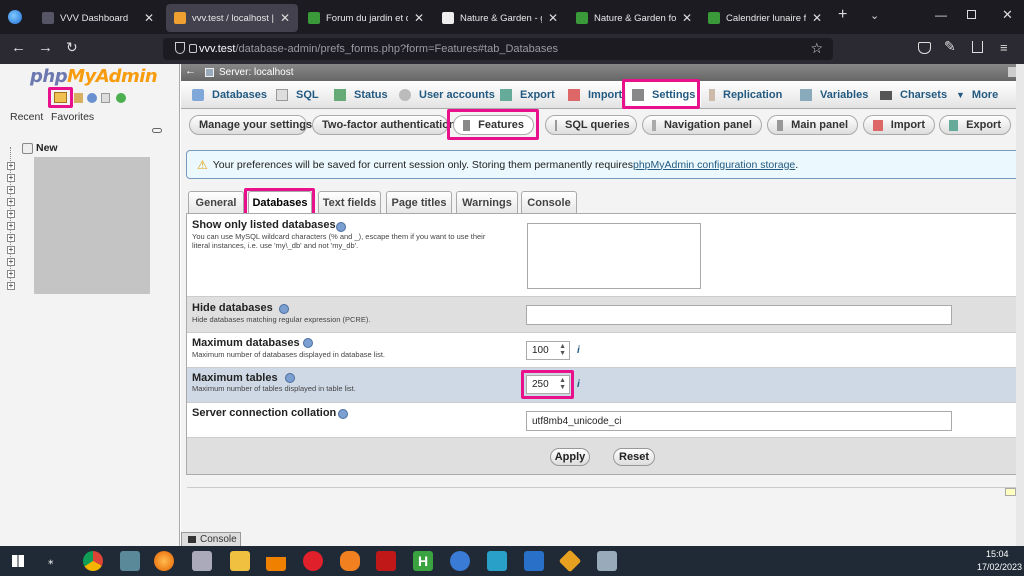  What do you see at coordinates (816, 48) in the screenshot?
I see `bookmark-star-icon: ☆` at bounding box center [816, 48].